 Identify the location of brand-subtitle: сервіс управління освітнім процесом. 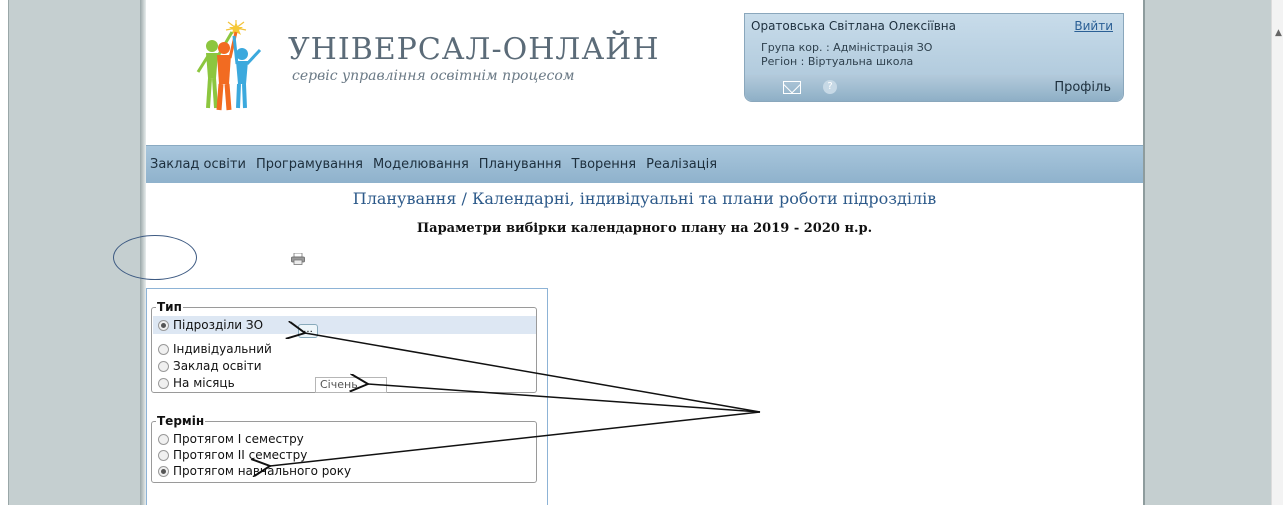
(433, 76).